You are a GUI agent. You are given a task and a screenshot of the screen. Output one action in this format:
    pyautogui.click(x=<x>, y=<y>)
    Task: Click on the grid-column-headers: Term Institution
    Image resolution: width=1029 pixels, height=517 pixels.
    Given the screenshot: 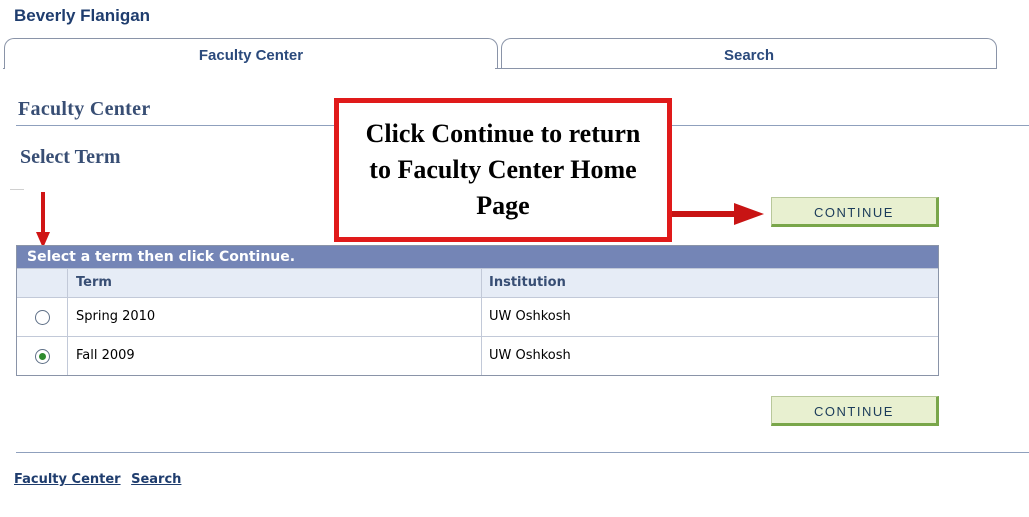 What is the action you would take?
    pyautogui.click(x=477, y=282)
    